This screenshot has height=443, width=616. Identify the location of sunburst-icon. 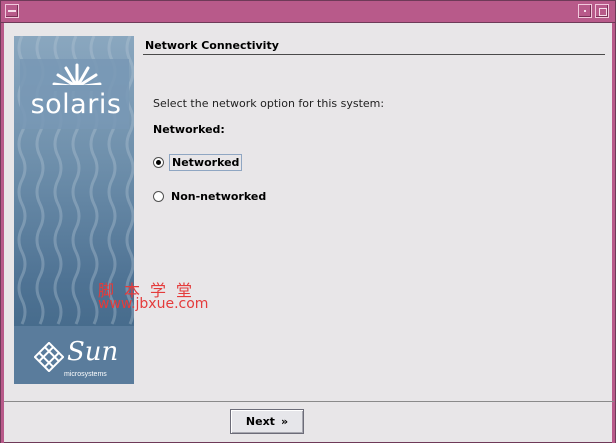
(77, 77).